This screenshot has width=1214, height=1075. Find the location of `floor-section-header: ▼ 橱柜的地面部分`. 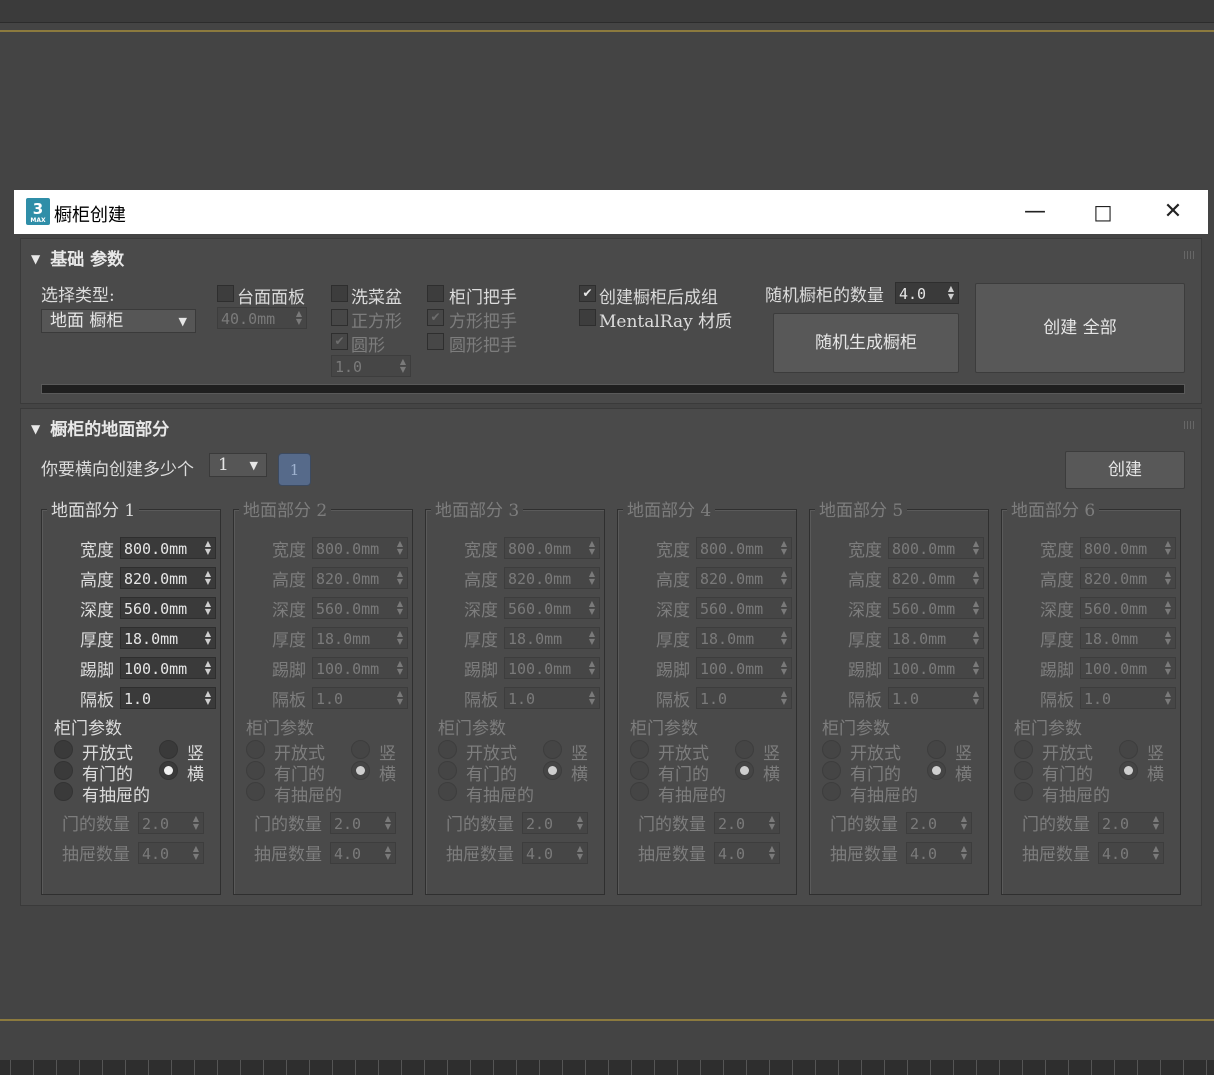

floor-section-header: ▼ 橱柜的地面部分 is located at coordinates (100, 427).